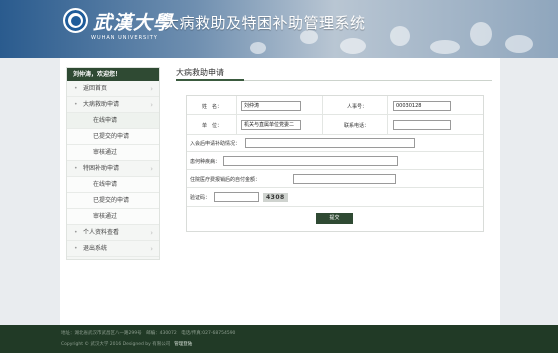 This screenshot has width=558, height=353. I want to click on name-label: 姓 名：, so click(212, 107).